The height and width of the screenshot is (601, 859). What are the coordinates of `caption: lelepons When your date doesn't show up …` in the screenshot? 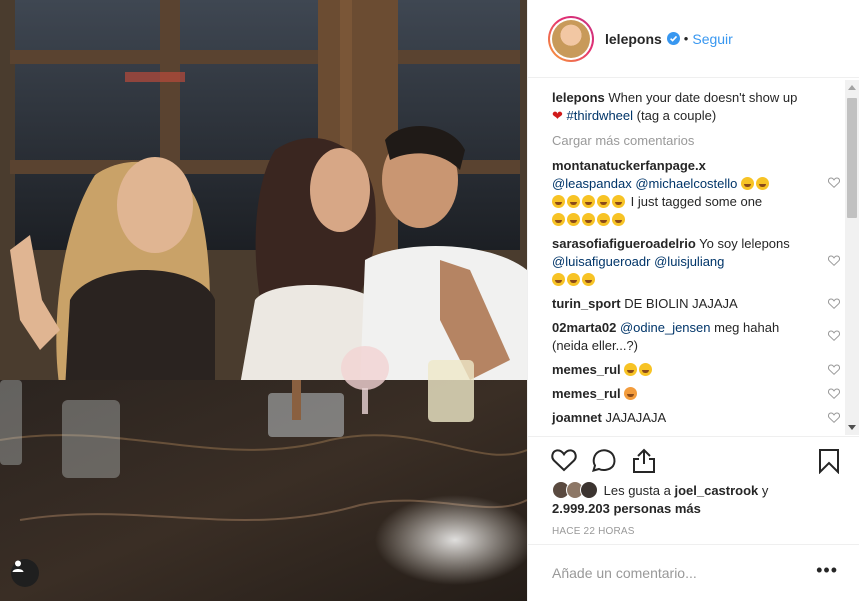 It's located at (699, 107).